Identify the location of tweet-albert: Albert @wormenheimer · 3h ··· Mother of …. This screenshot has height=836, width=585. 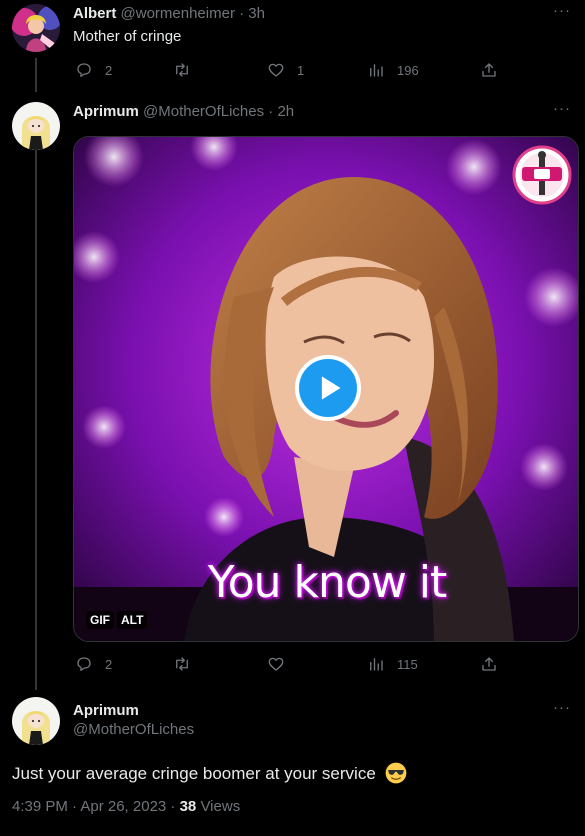
(292, 46).